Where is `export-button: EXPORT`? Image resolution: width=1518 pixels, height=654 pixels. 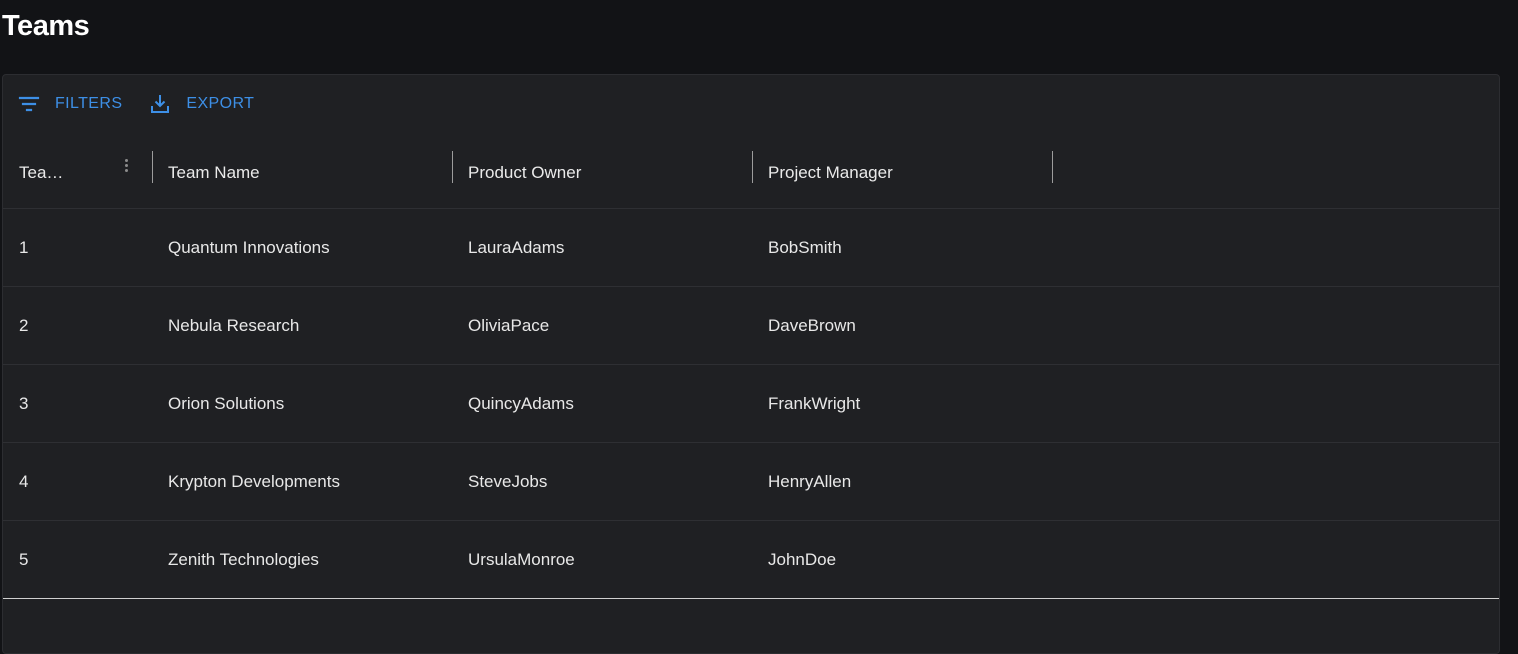 export-button: EXPORT is located at coordinates (201, 104).